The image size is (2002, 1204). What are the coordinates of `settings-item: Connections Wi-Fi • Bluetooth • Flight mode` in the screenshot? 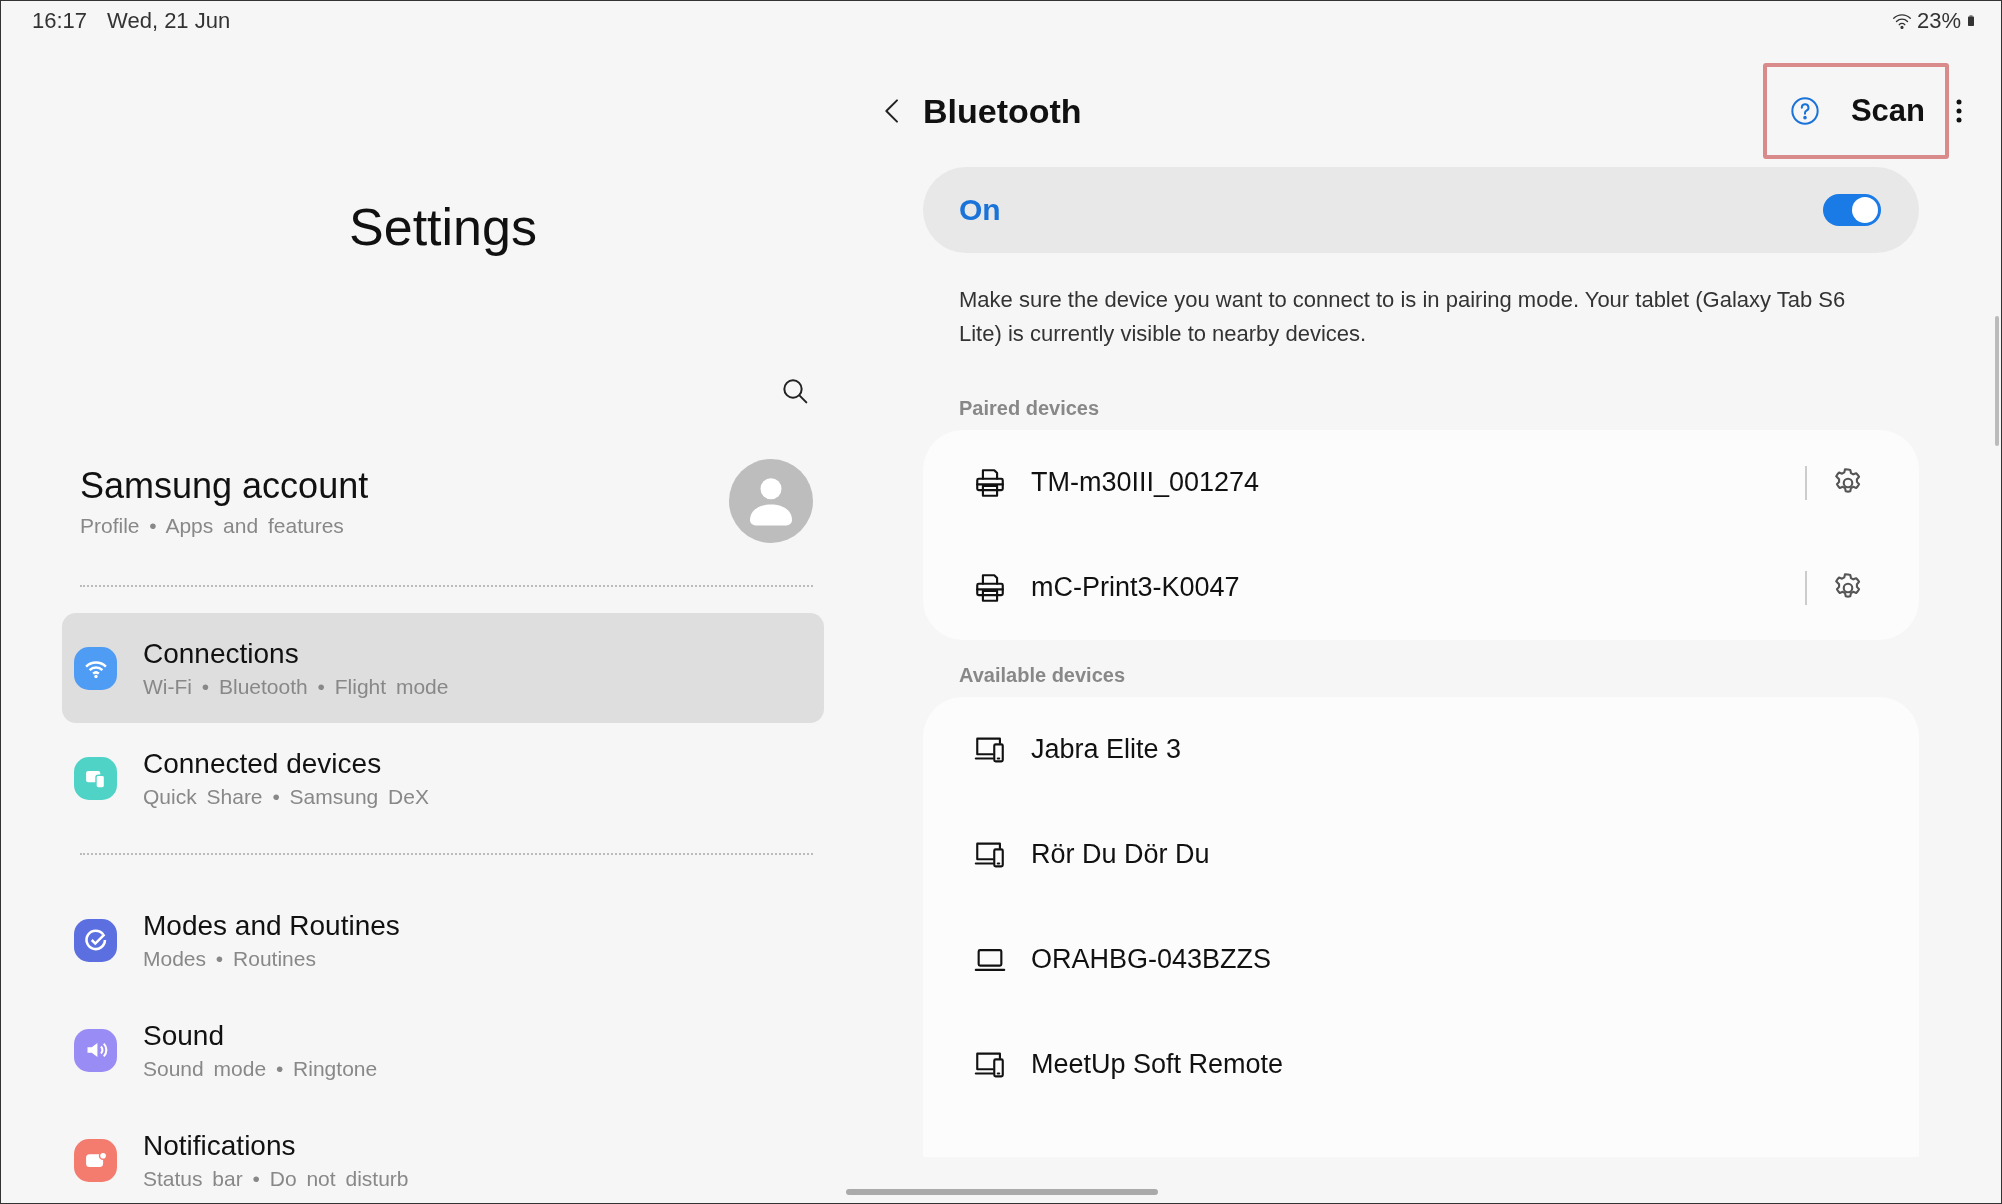 It's located at (443, 668).